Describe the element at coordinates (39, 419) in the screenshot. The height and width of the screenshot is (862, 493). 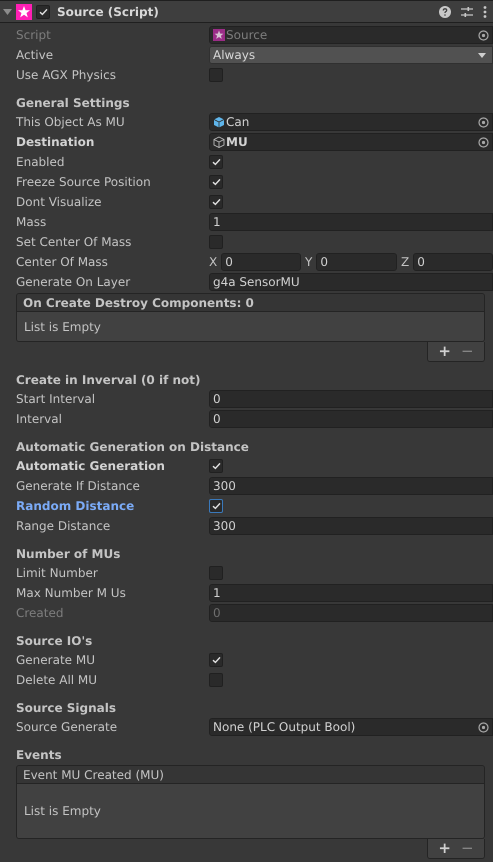
I see `field-label: Interval` at that location.